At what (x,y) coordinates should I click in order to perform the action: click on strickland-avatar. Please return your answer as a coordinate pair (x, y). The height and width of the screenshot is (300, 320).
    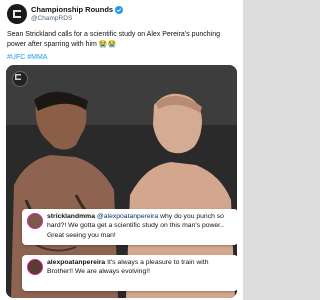
    Looking at the image, I should click on (35, 221).